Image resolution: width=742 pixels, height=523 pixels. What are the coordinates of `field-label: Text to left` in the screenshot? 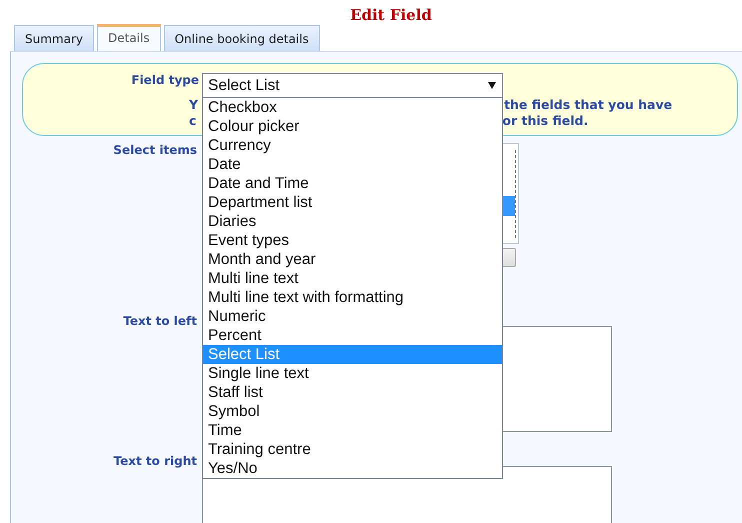 It's located at (159, 321).